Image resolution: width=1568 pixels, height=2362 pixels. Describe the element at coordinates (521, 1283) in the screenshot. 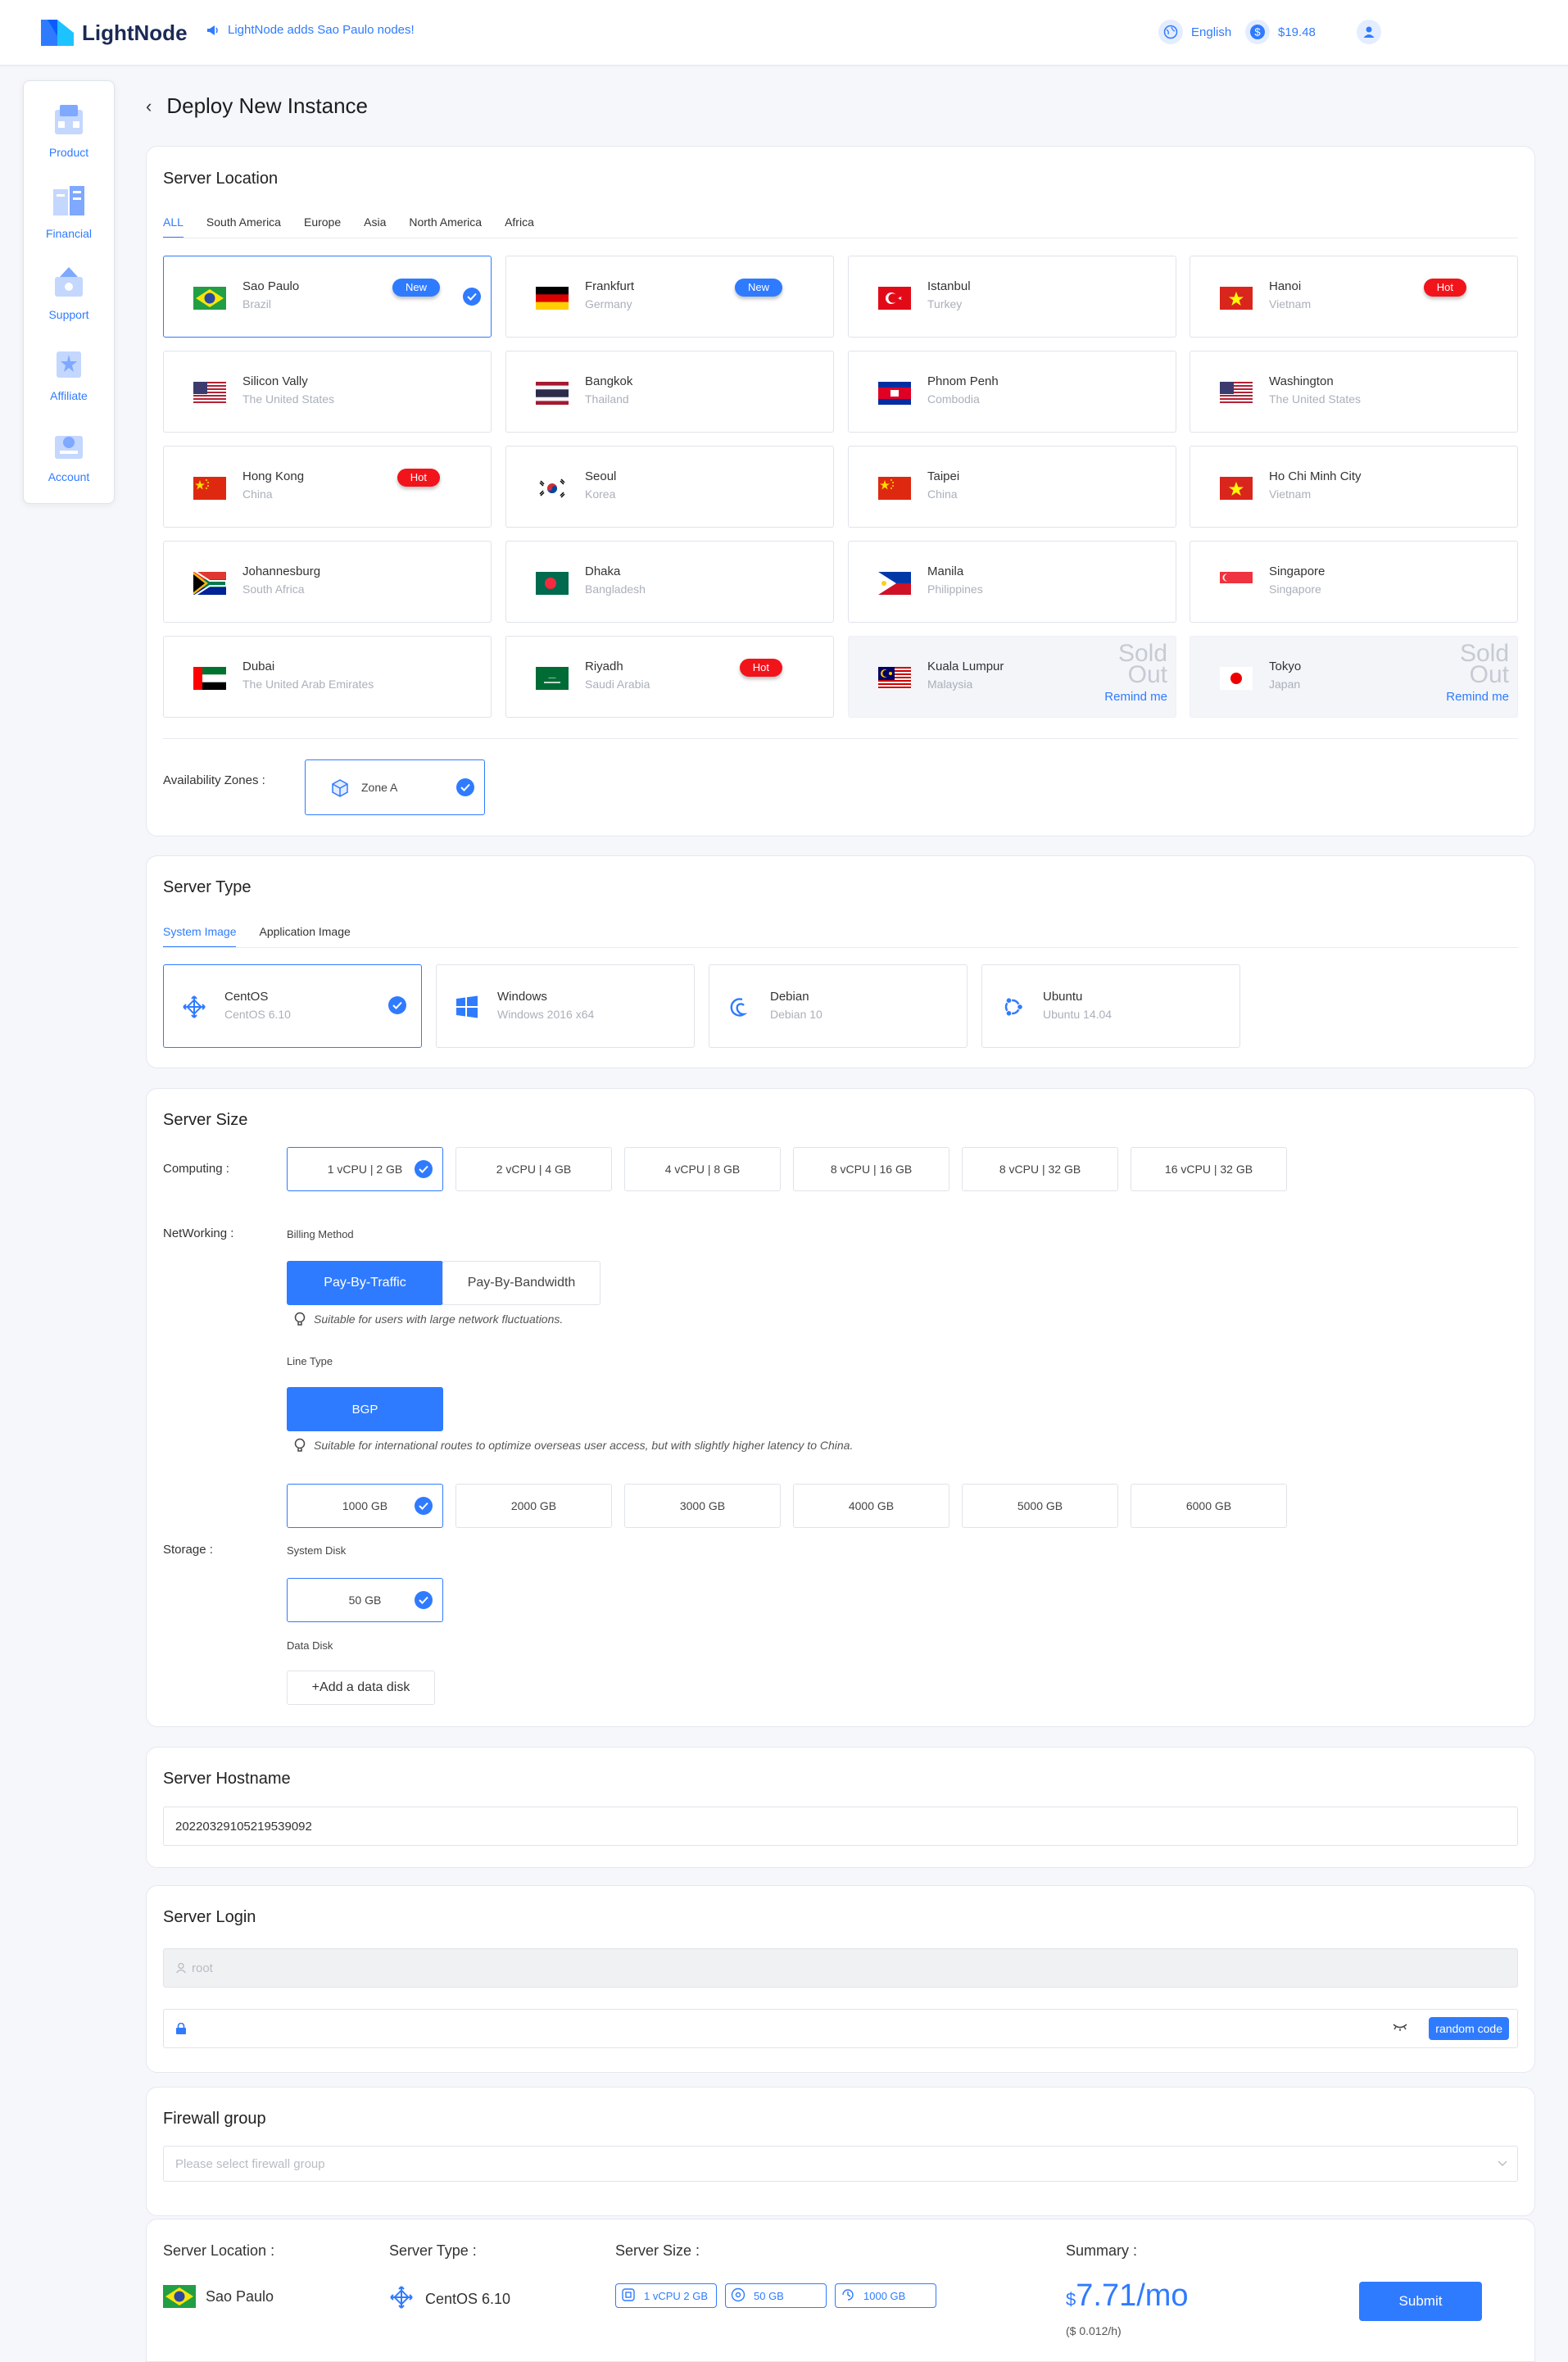

I see `pay-by-bandwidth-button: Pay-By-Bandwidth` at that location.